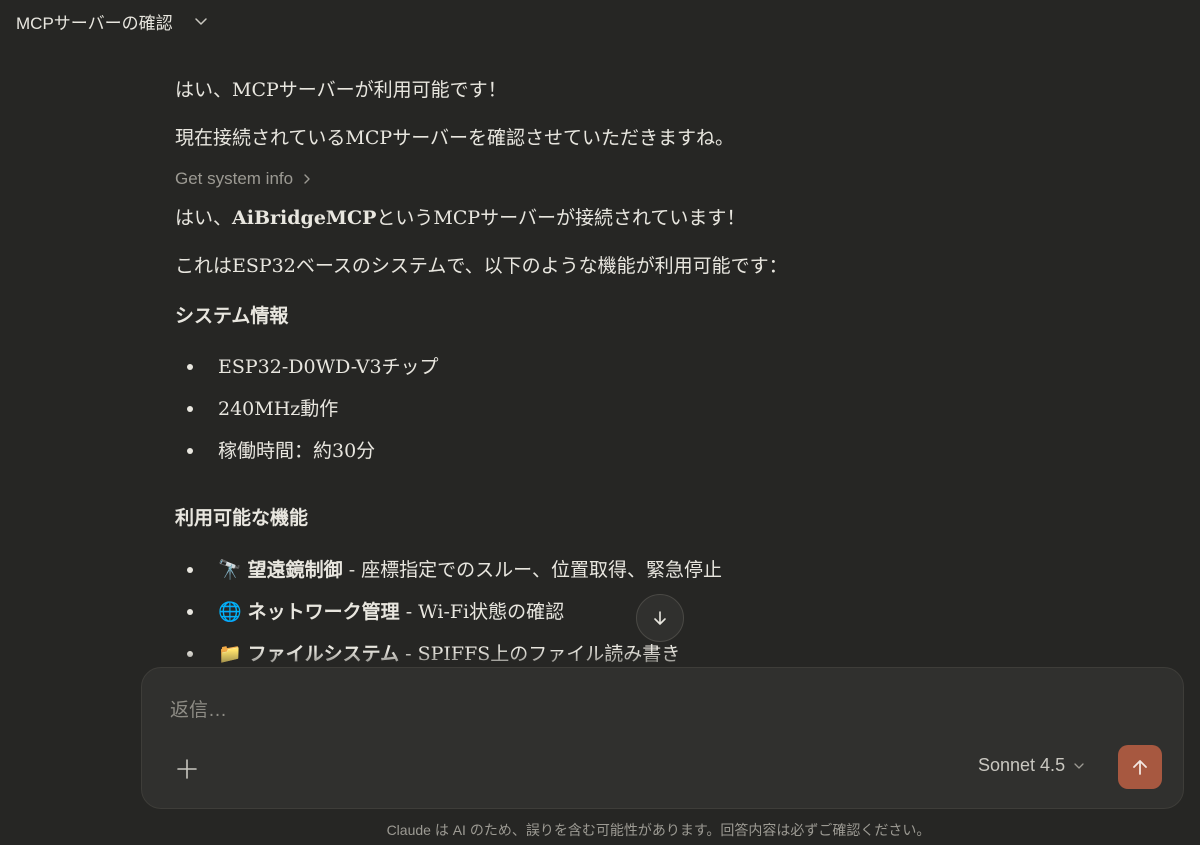  I want to click on model-name: Sonnet 4.5, so click(1022, 765).